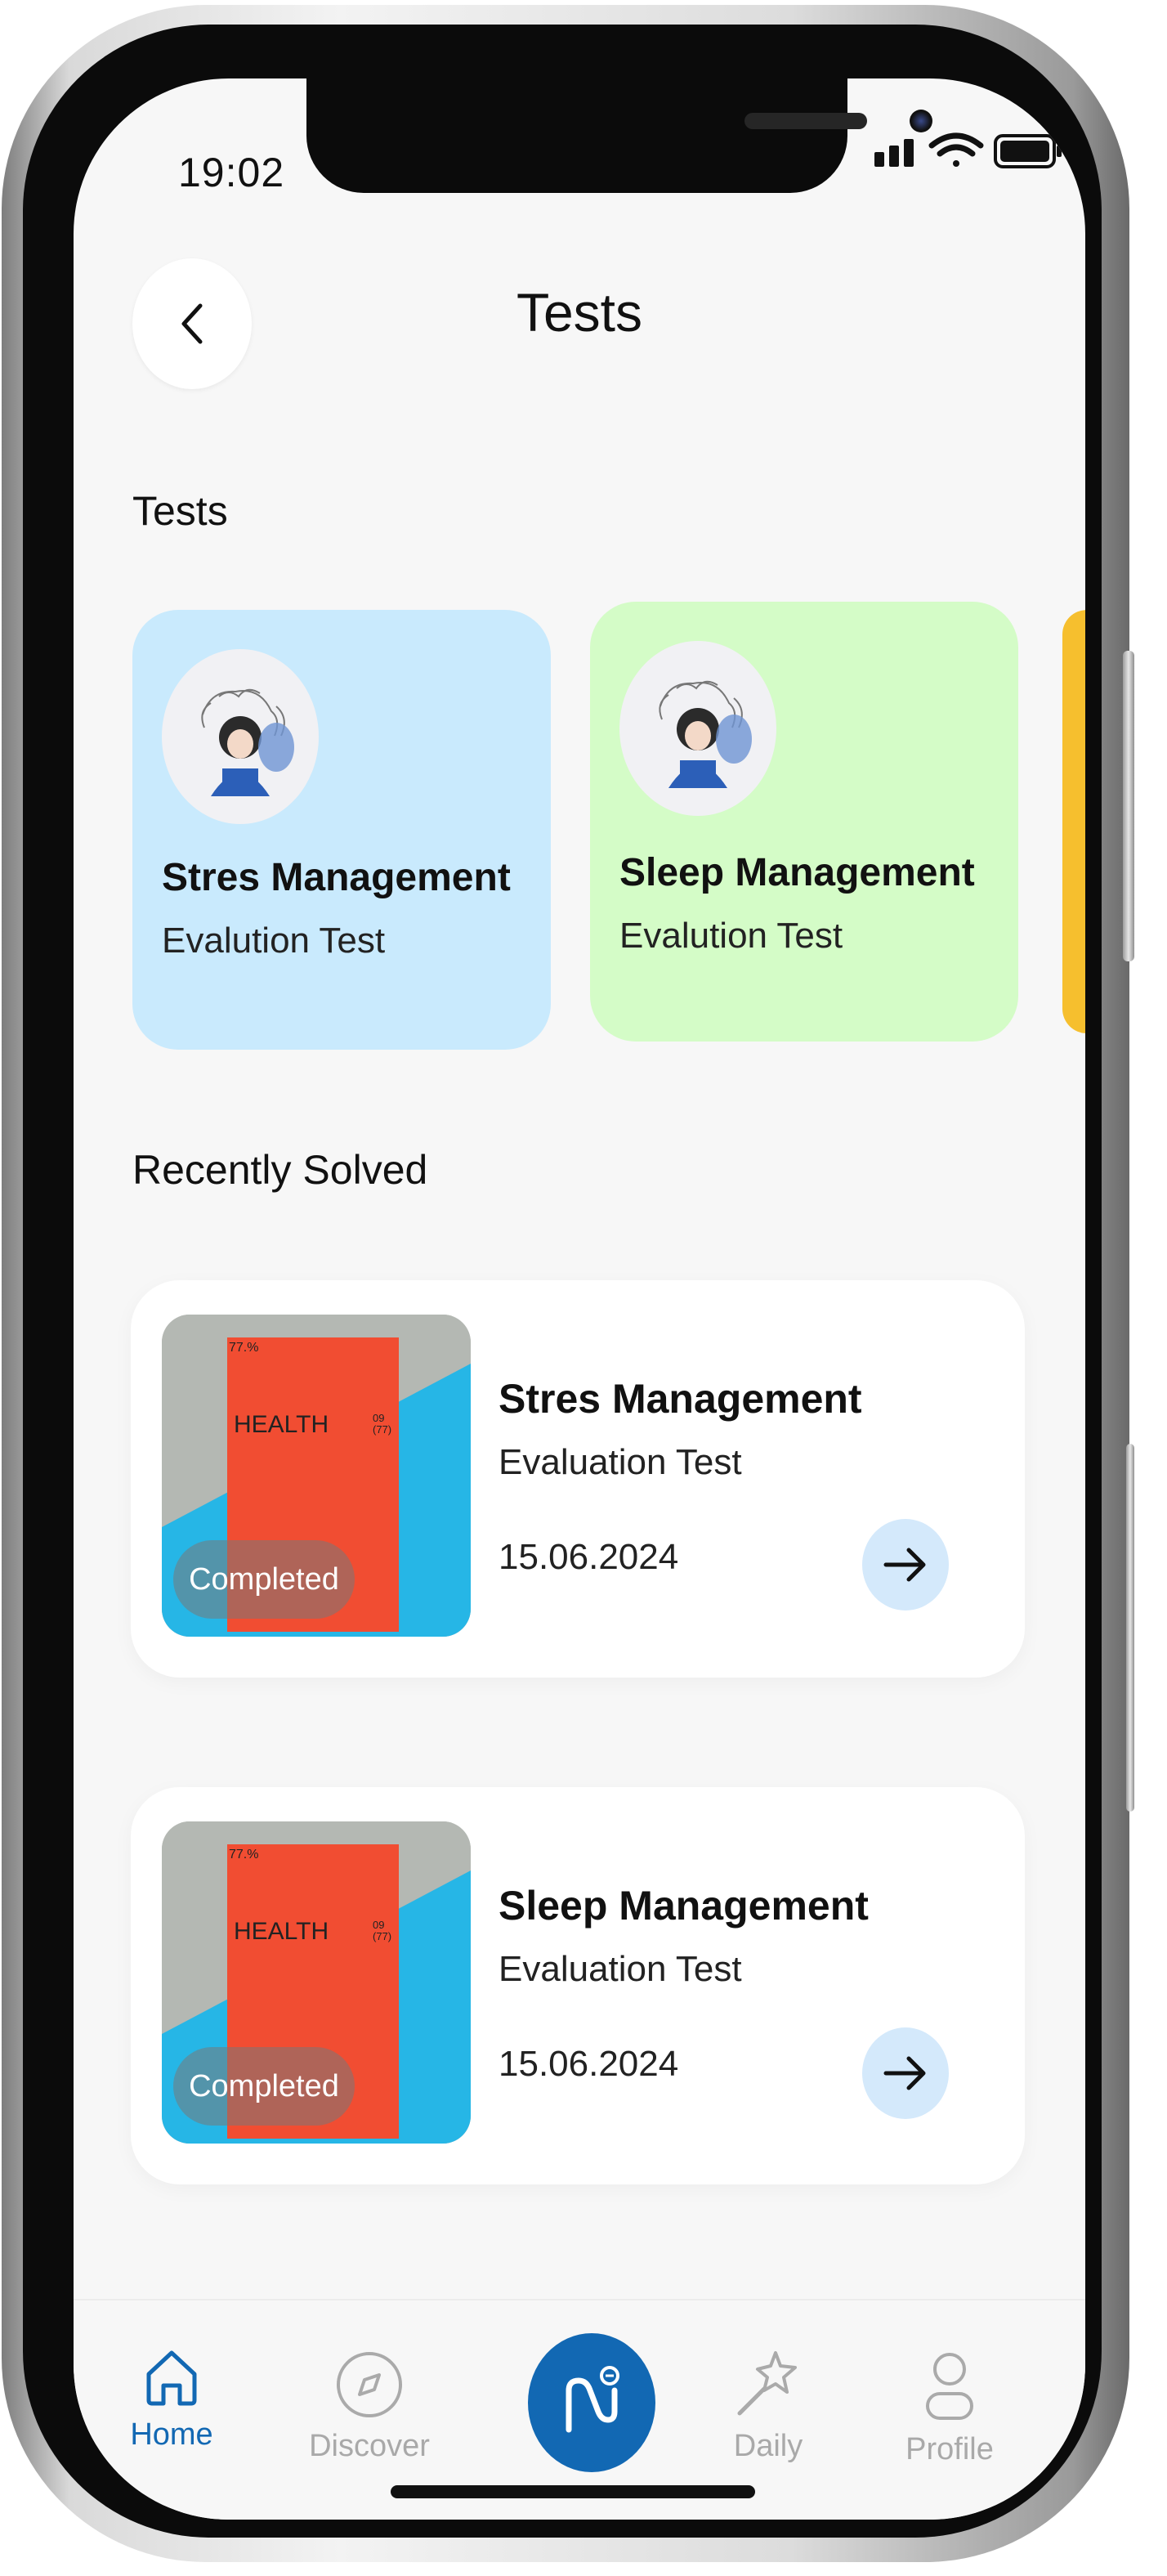 Image resolution: width=1167 pixels, height=2576 pixels. I want to click on notch, so click(619, 135).